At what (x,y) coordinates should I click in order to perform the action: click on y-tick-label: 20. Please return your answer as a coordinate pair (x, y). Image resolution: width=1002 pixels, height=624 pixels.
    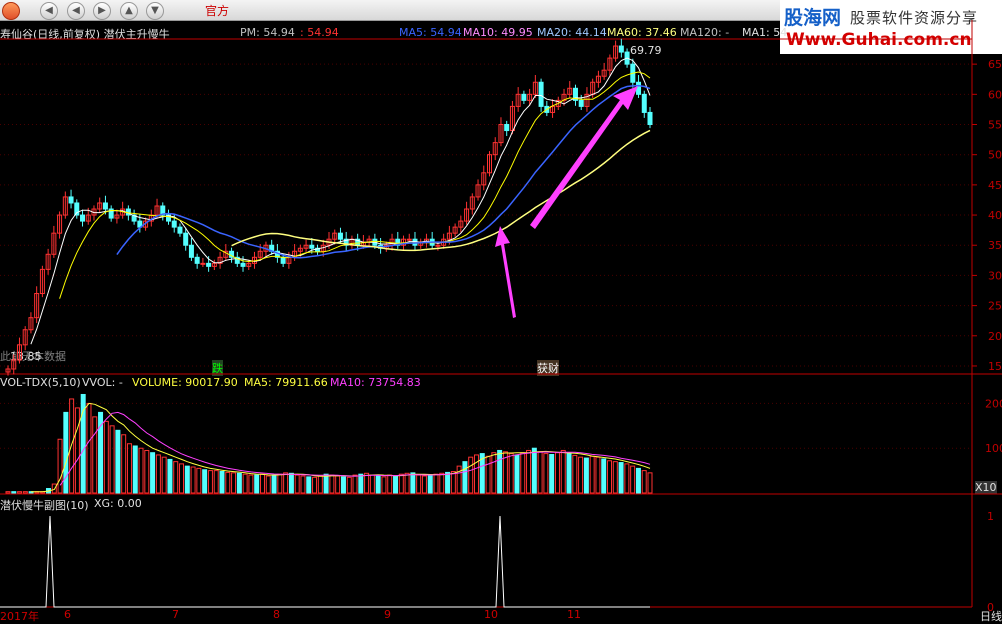
    Looking at the image, I should click on (995, 336).